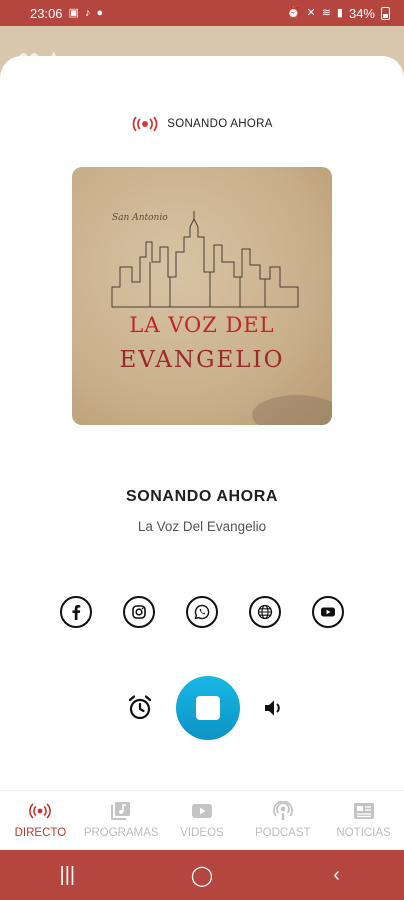 This screenshot has width=404, height=900. I want to click on whatsapp-button, so click(202, 612).